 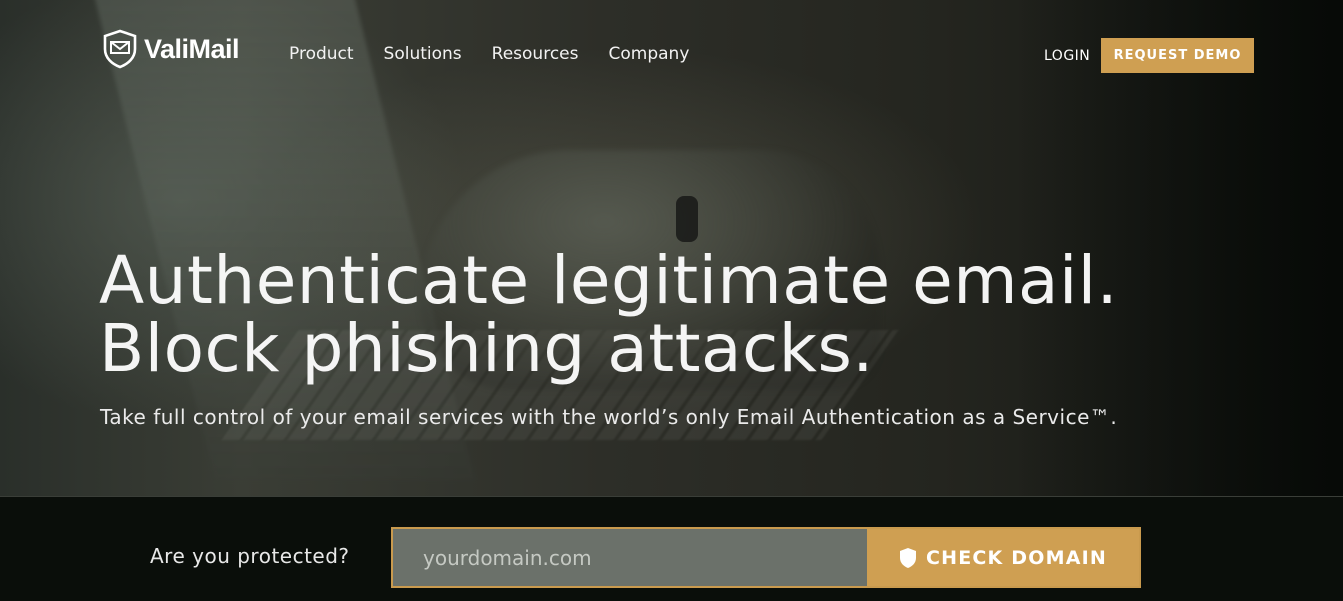 I want to click on nav-links: Product Solutions Resources Company, so click(x=504, y=54).